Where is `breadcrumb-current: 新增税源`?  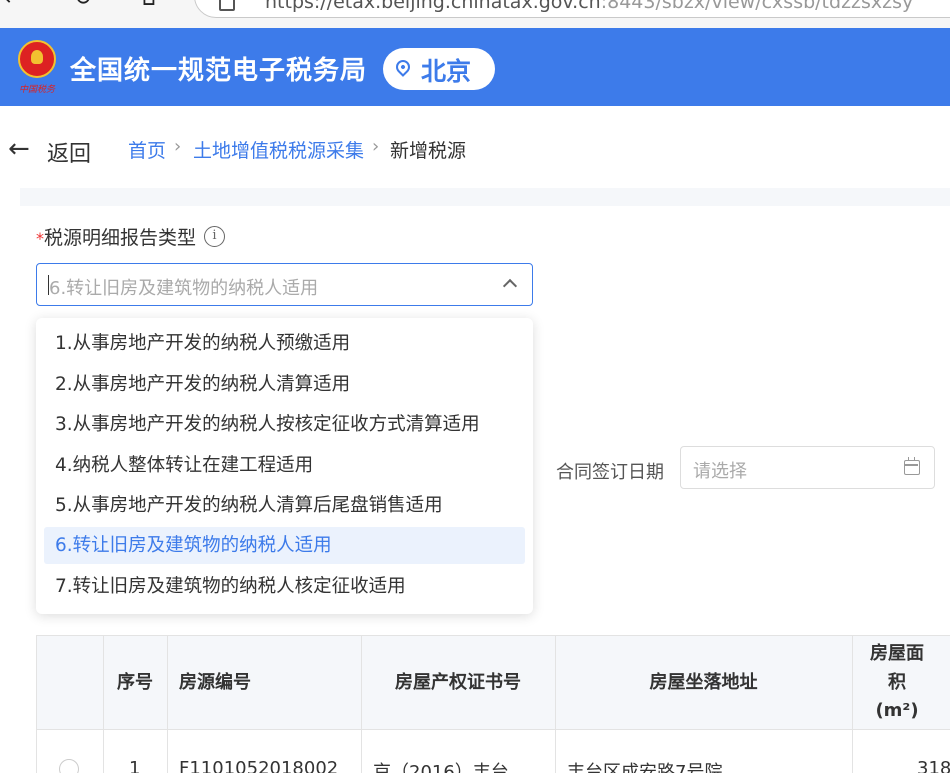 breadcrumb-current: 新增税源 is located at coordinates (428, 151).